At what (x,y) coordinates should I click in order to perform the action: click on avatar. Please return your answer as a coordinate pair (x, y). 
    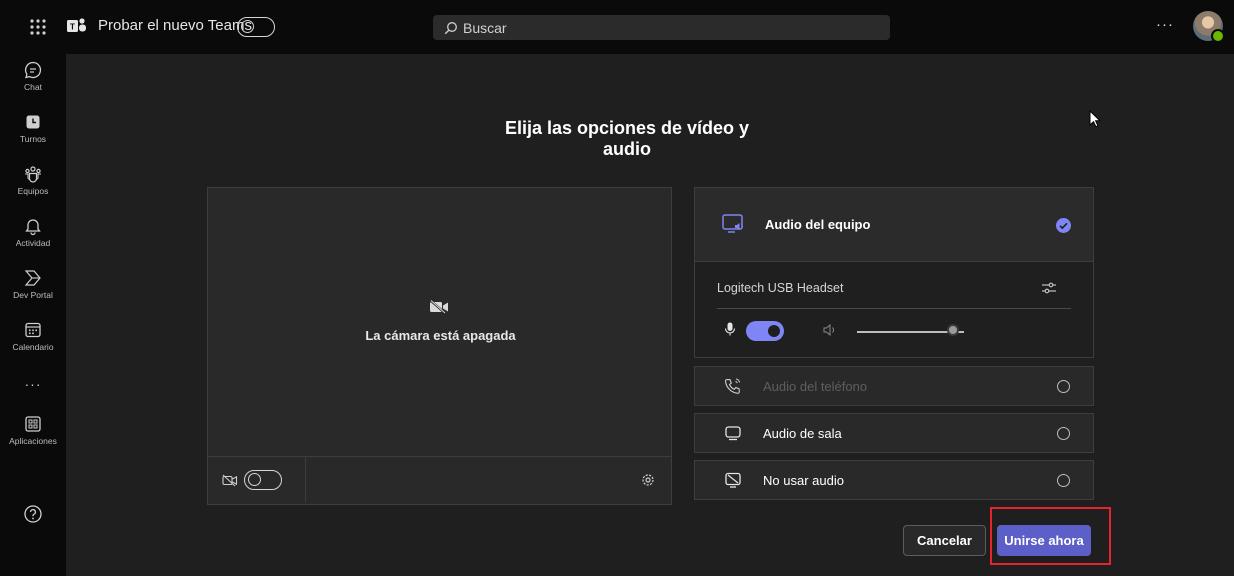
    Looking at the image, I should click on (1209, 27).